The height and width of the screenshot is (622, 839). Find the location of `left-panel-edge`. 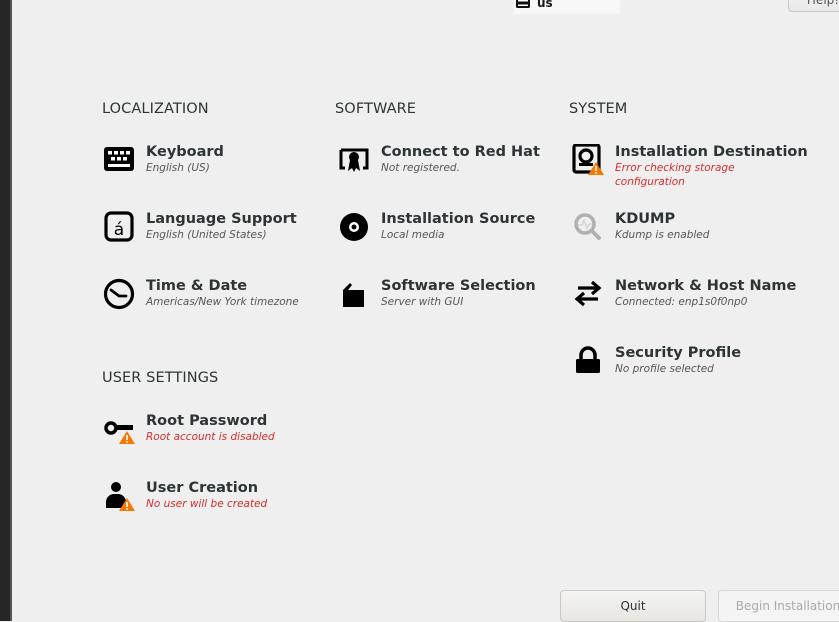

left-panel-edge is located at coordinates (6, 310).